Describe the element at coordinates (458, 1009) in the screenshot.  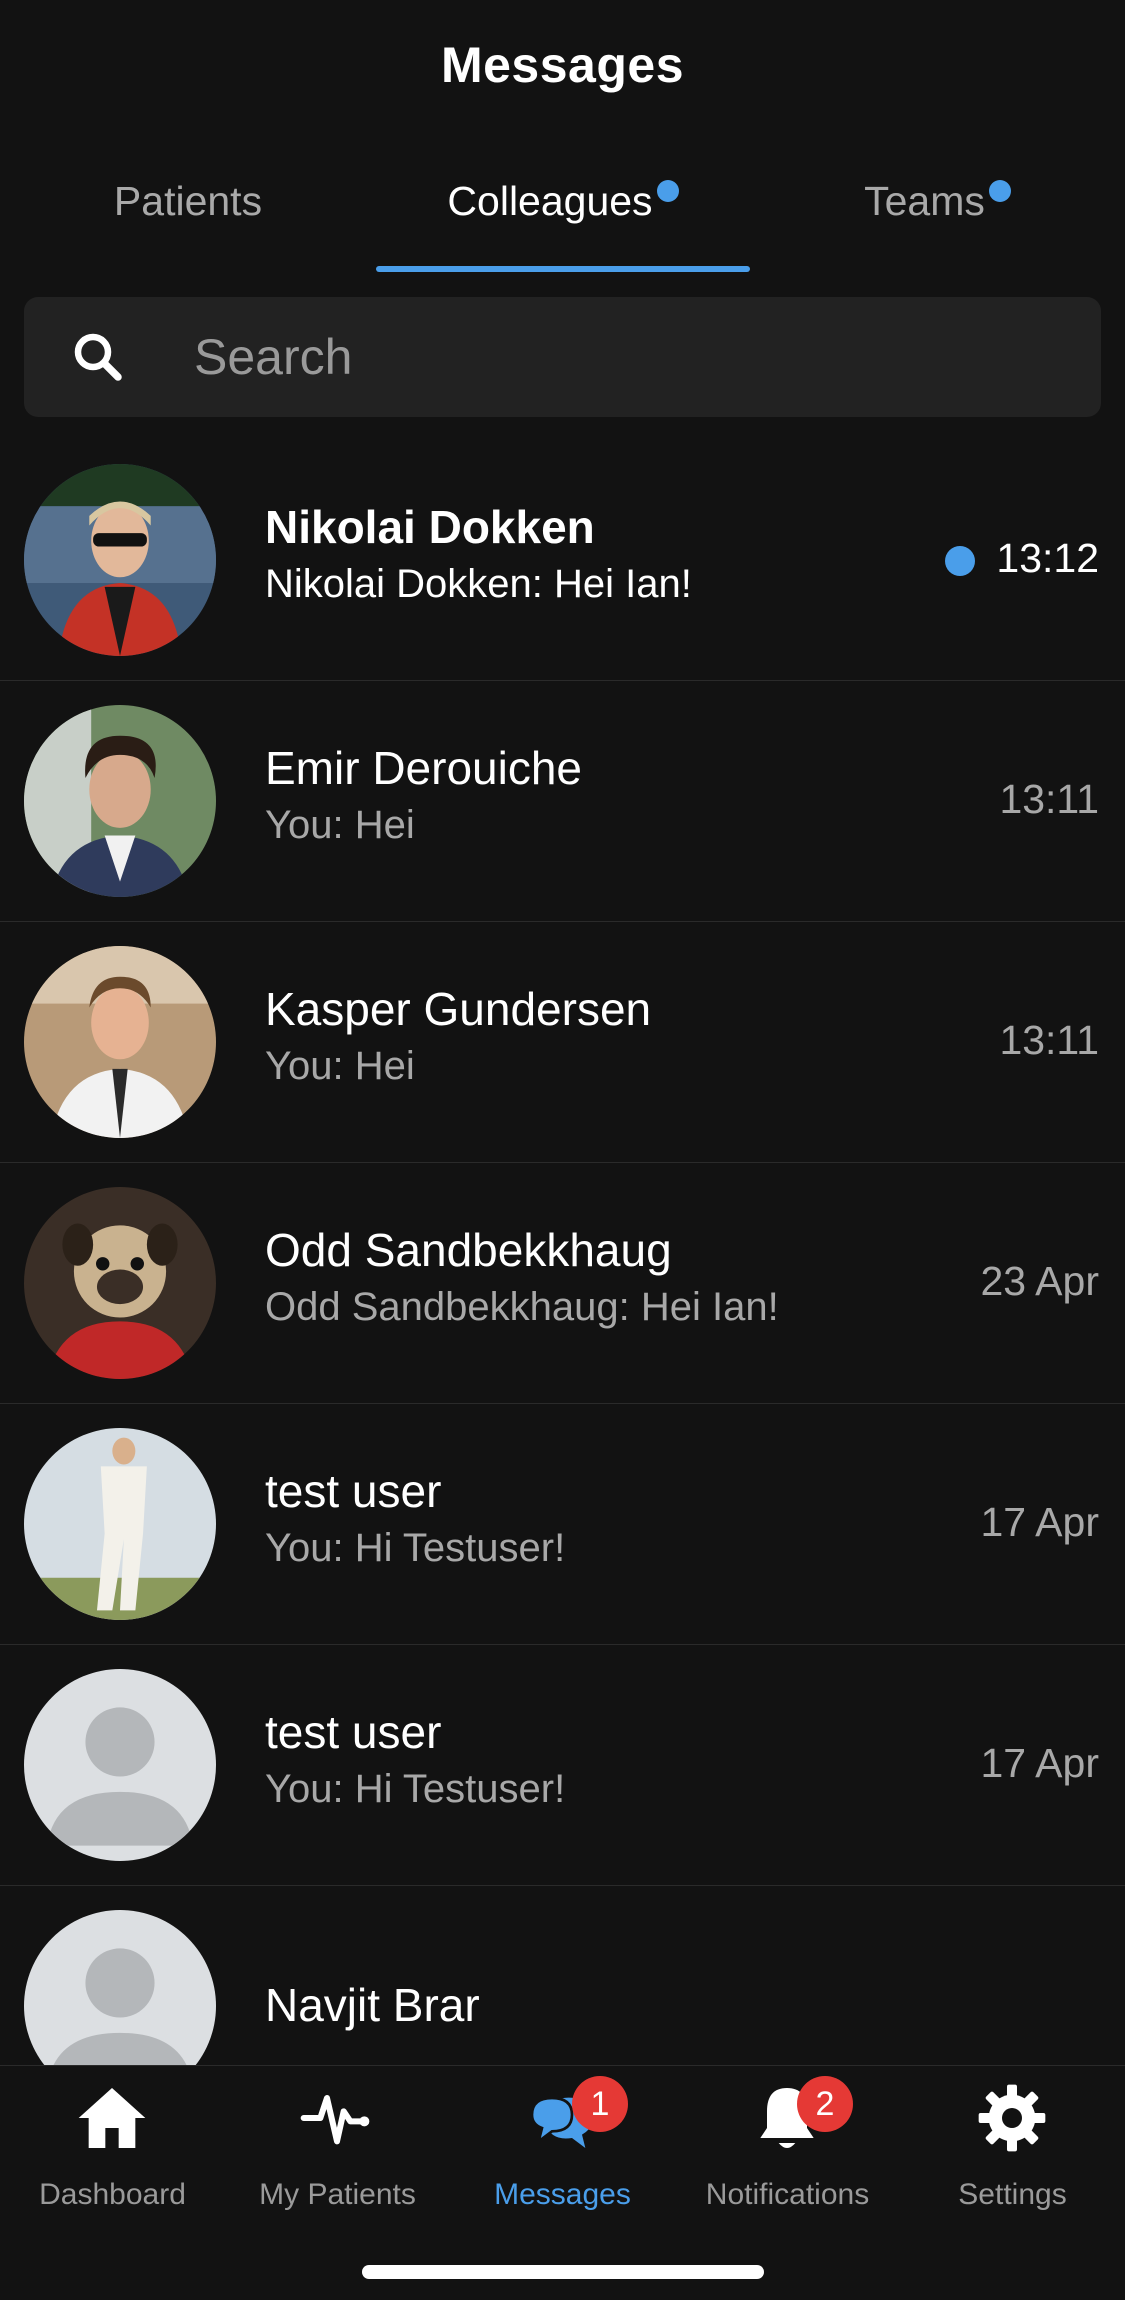
I see `contact-name: Kasper Gundersen` at that location.